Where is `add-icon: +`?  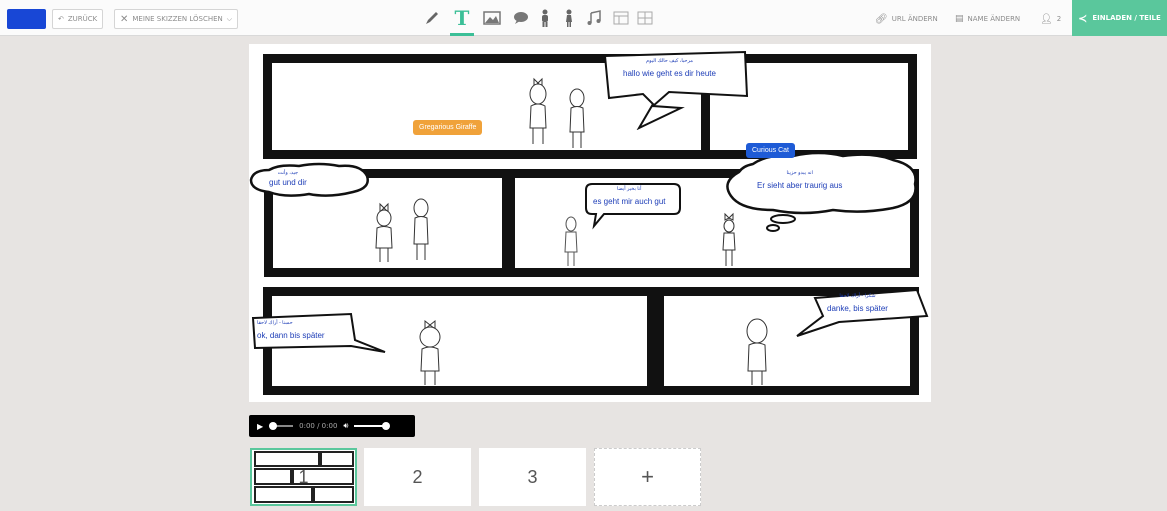 add-icon: + is located at coordinates (647, 476).